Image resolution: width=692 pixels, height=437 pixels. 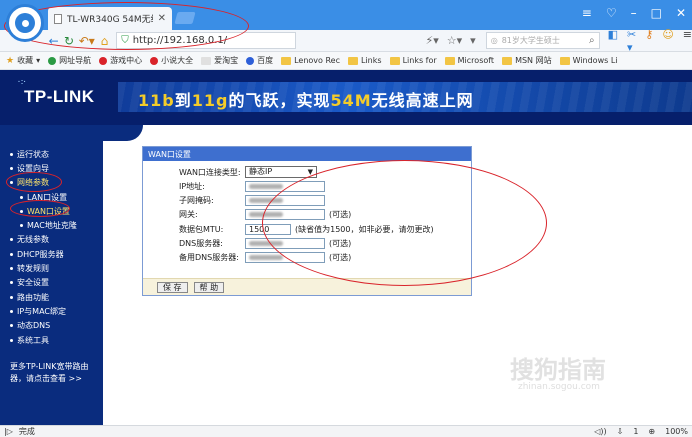 What do you see at coordinates (171, 60) in the screenshot?
I see `bookmark-item: 小说大全` at bounding box center [171, 60].